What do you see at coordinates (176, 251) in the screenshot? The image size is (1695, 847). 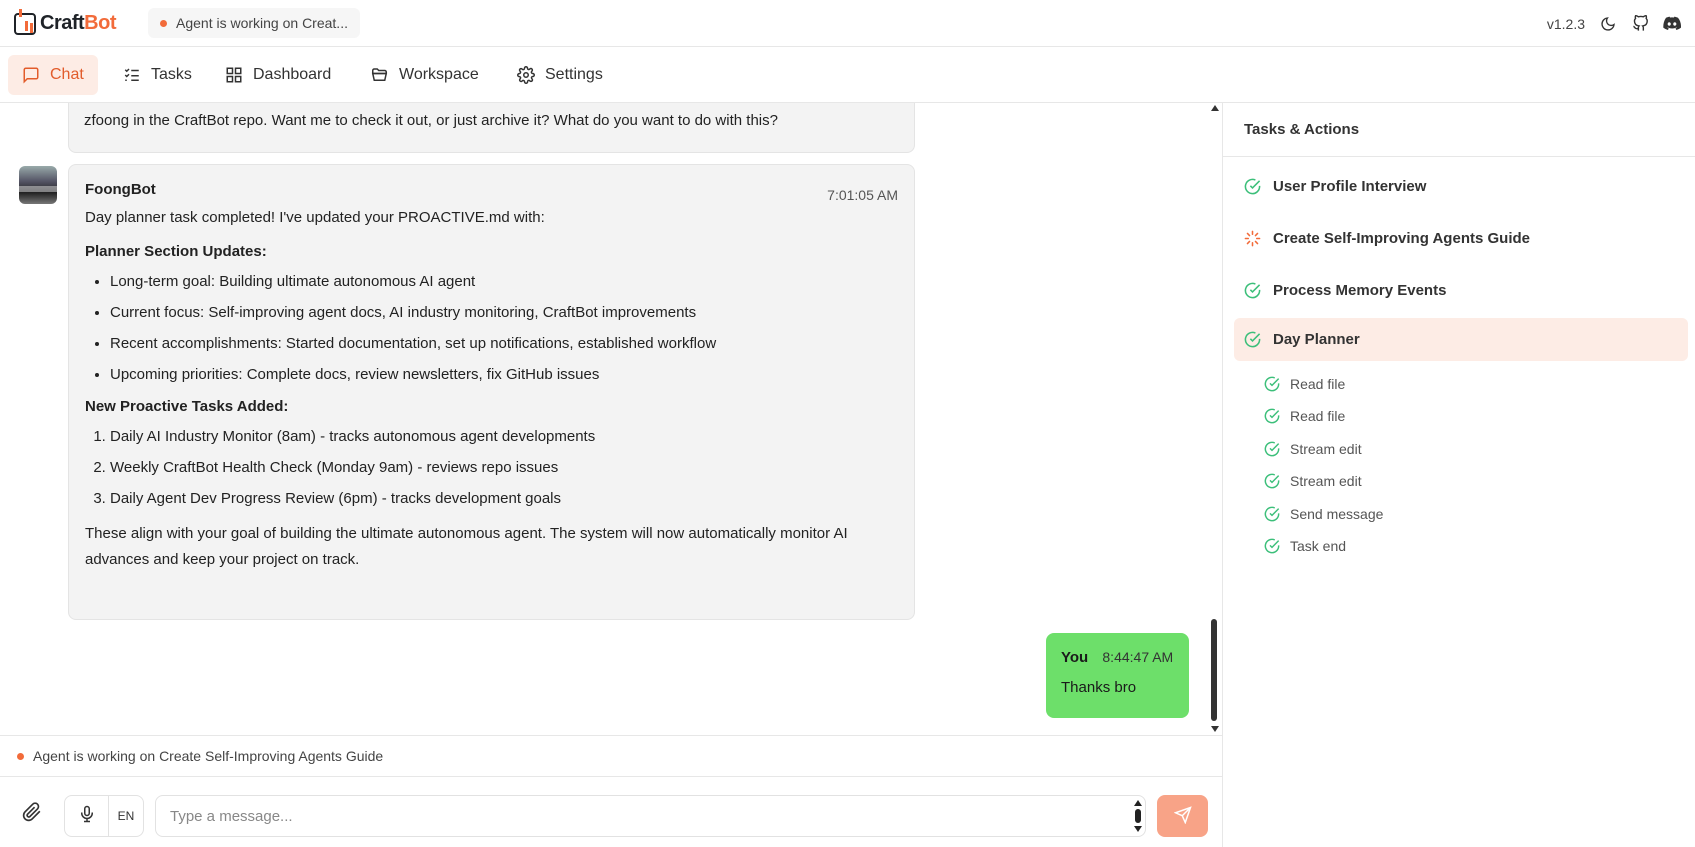 I see `section1-title: Planner Section Updates:` at bounding box center [176, 251].